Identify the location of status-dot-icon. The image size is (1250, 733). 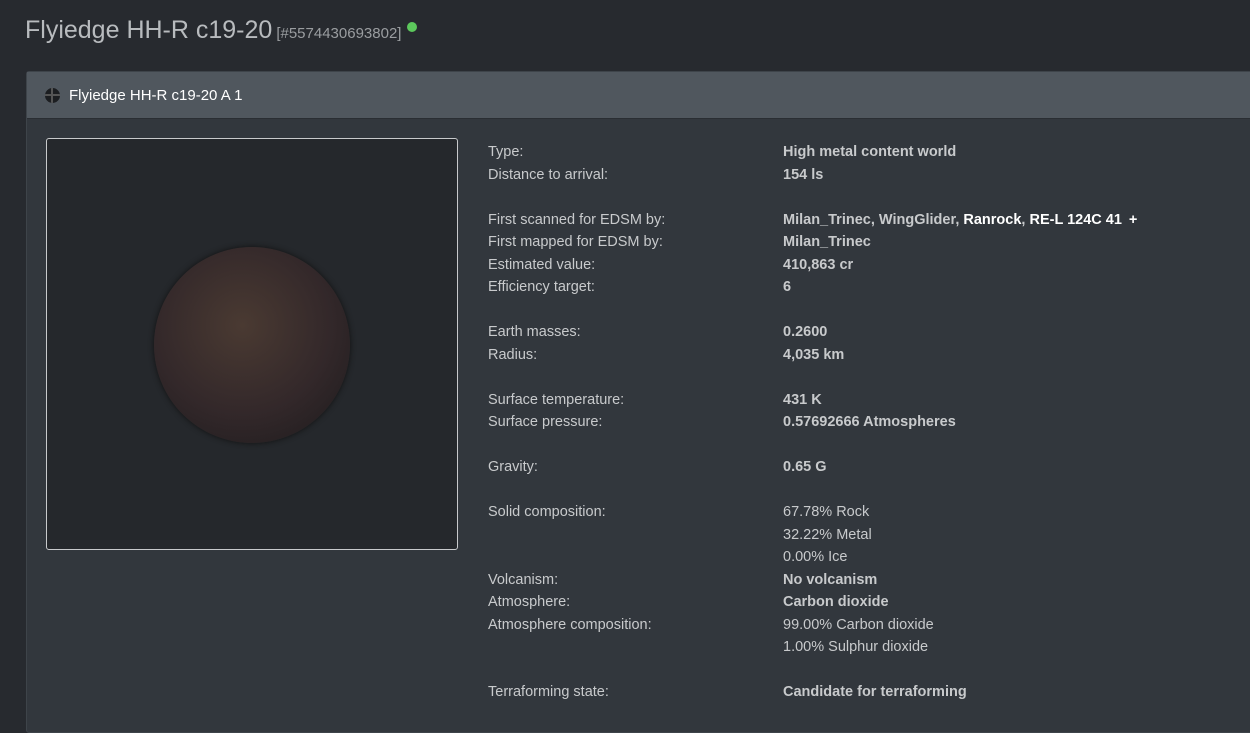
(412, 27).